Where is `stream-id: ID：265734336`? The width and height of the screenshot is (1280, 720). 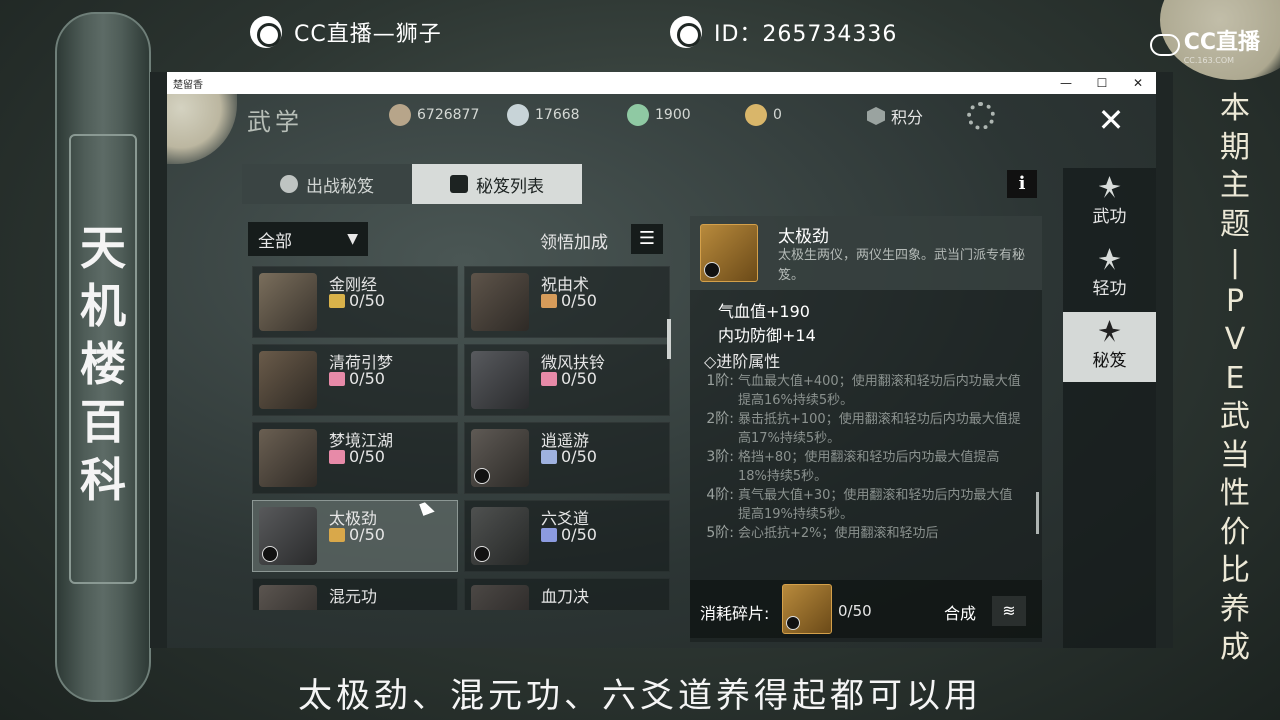
stream-id: ID：265734336 is located at coordinates (806, 34).